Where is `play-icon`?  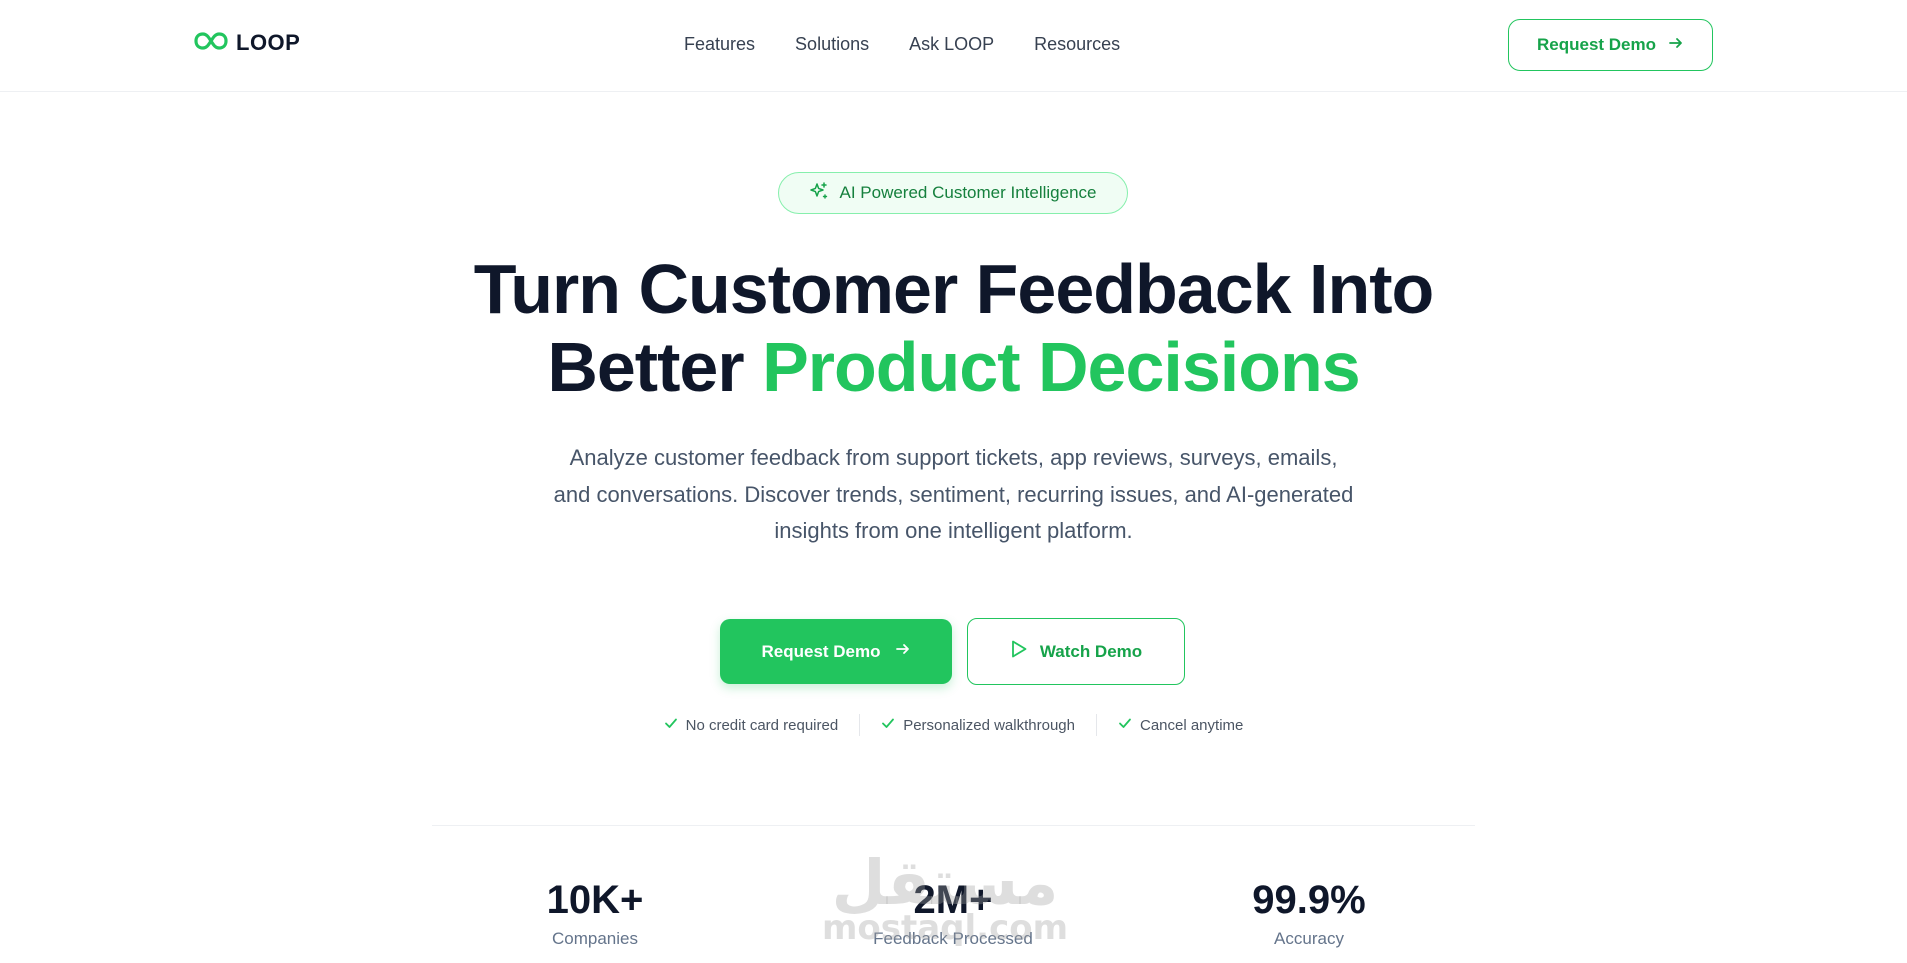
play-icon is located at coordinates (1019, 651).